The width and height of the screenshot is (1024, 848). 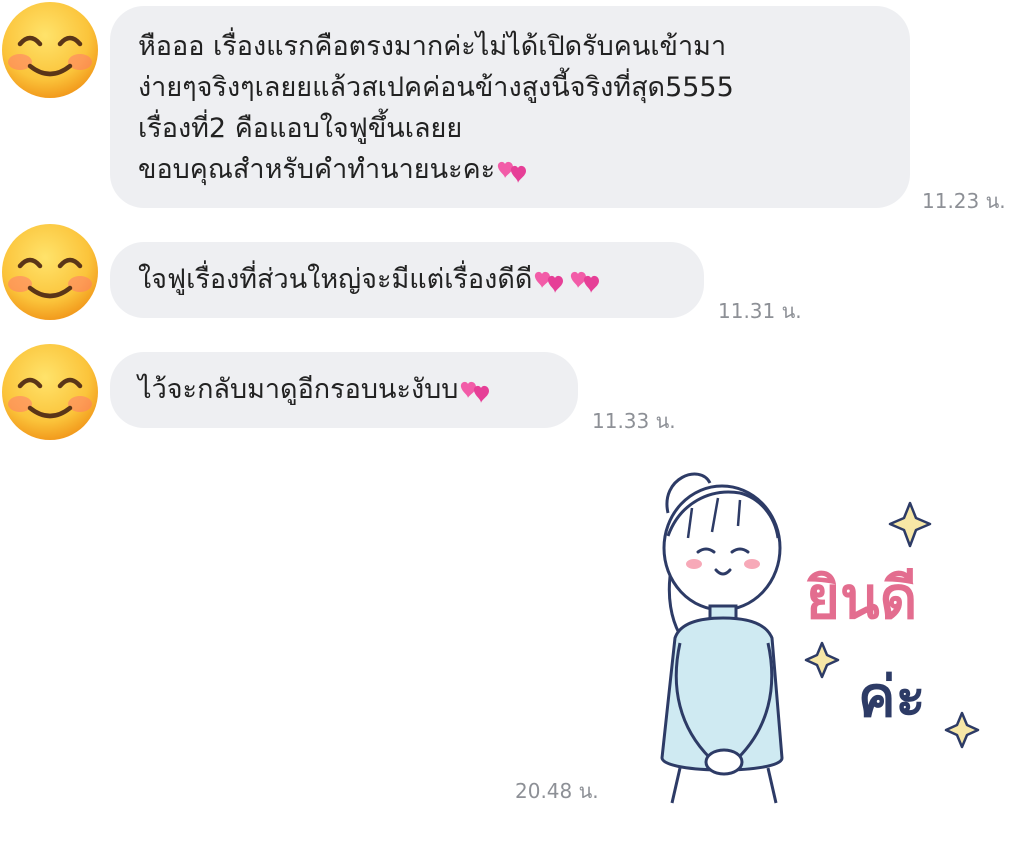 I want to click on message-timestamp: 11.33 น., so click(x=634, y=421).